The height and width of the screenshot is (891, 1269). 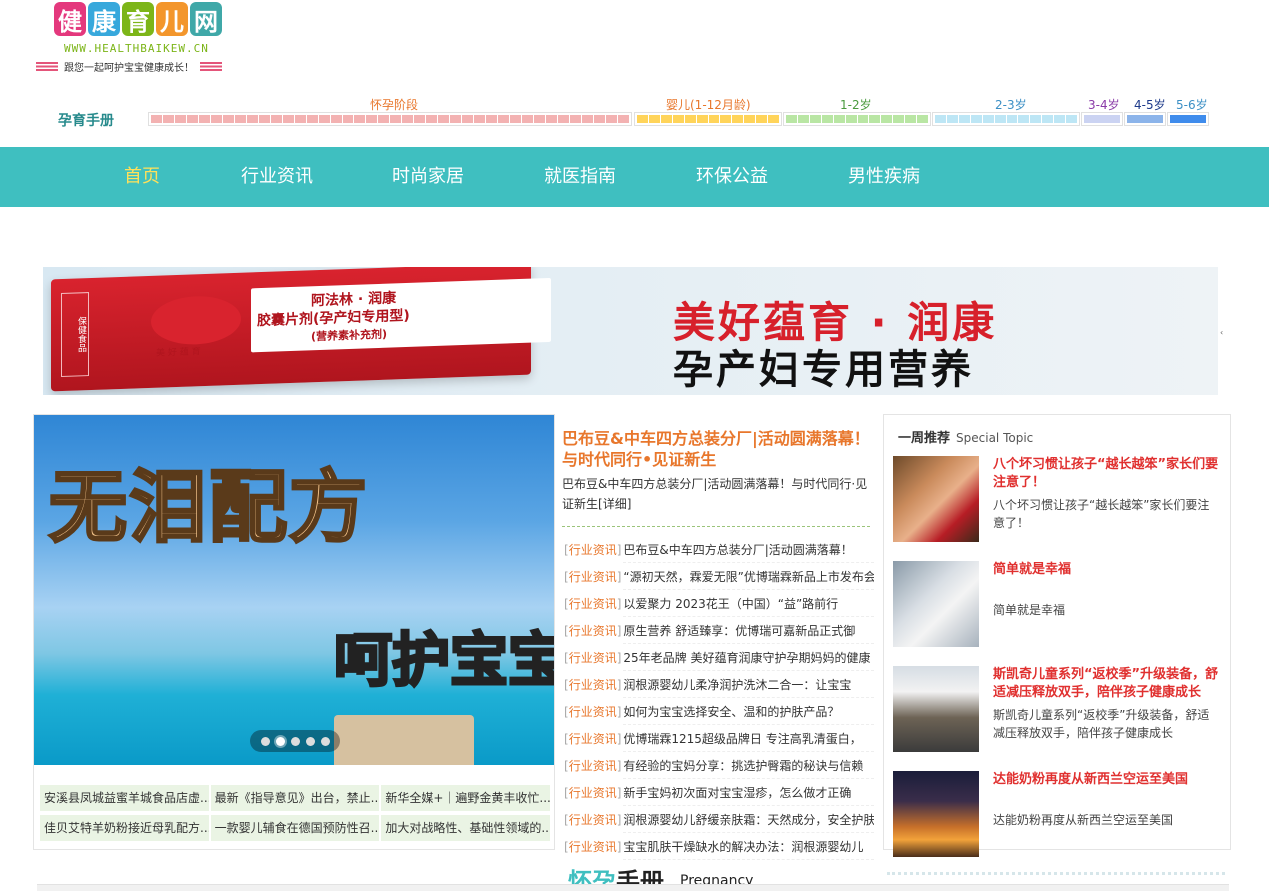 I want to click on news-title-link: 润根源婴幼儿舒缓亲肤霜：天然成分，安全护肤, so click(x=748, y=820).